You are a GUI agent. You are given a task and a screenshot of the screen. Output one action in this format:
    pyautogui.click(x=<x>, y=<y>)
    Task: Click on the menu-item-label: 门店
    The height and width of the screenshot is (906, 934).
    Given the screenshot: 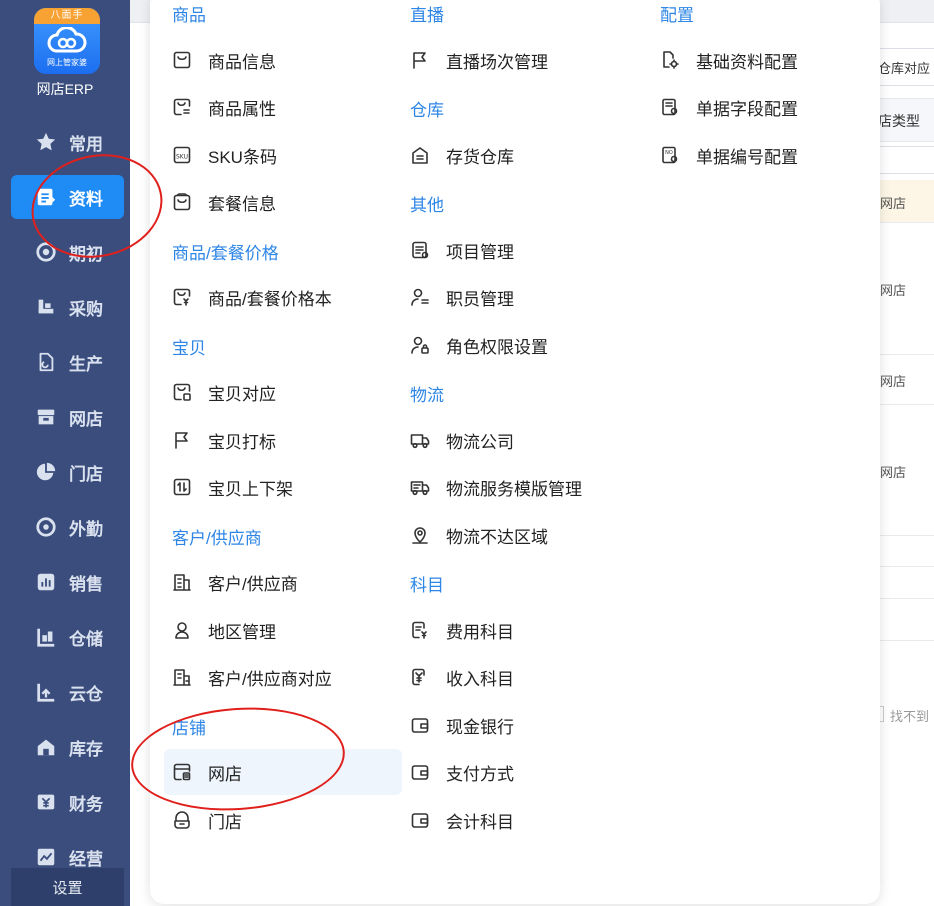 What is the action you would take?
    pyautogui.click(x=225, y=822)
    